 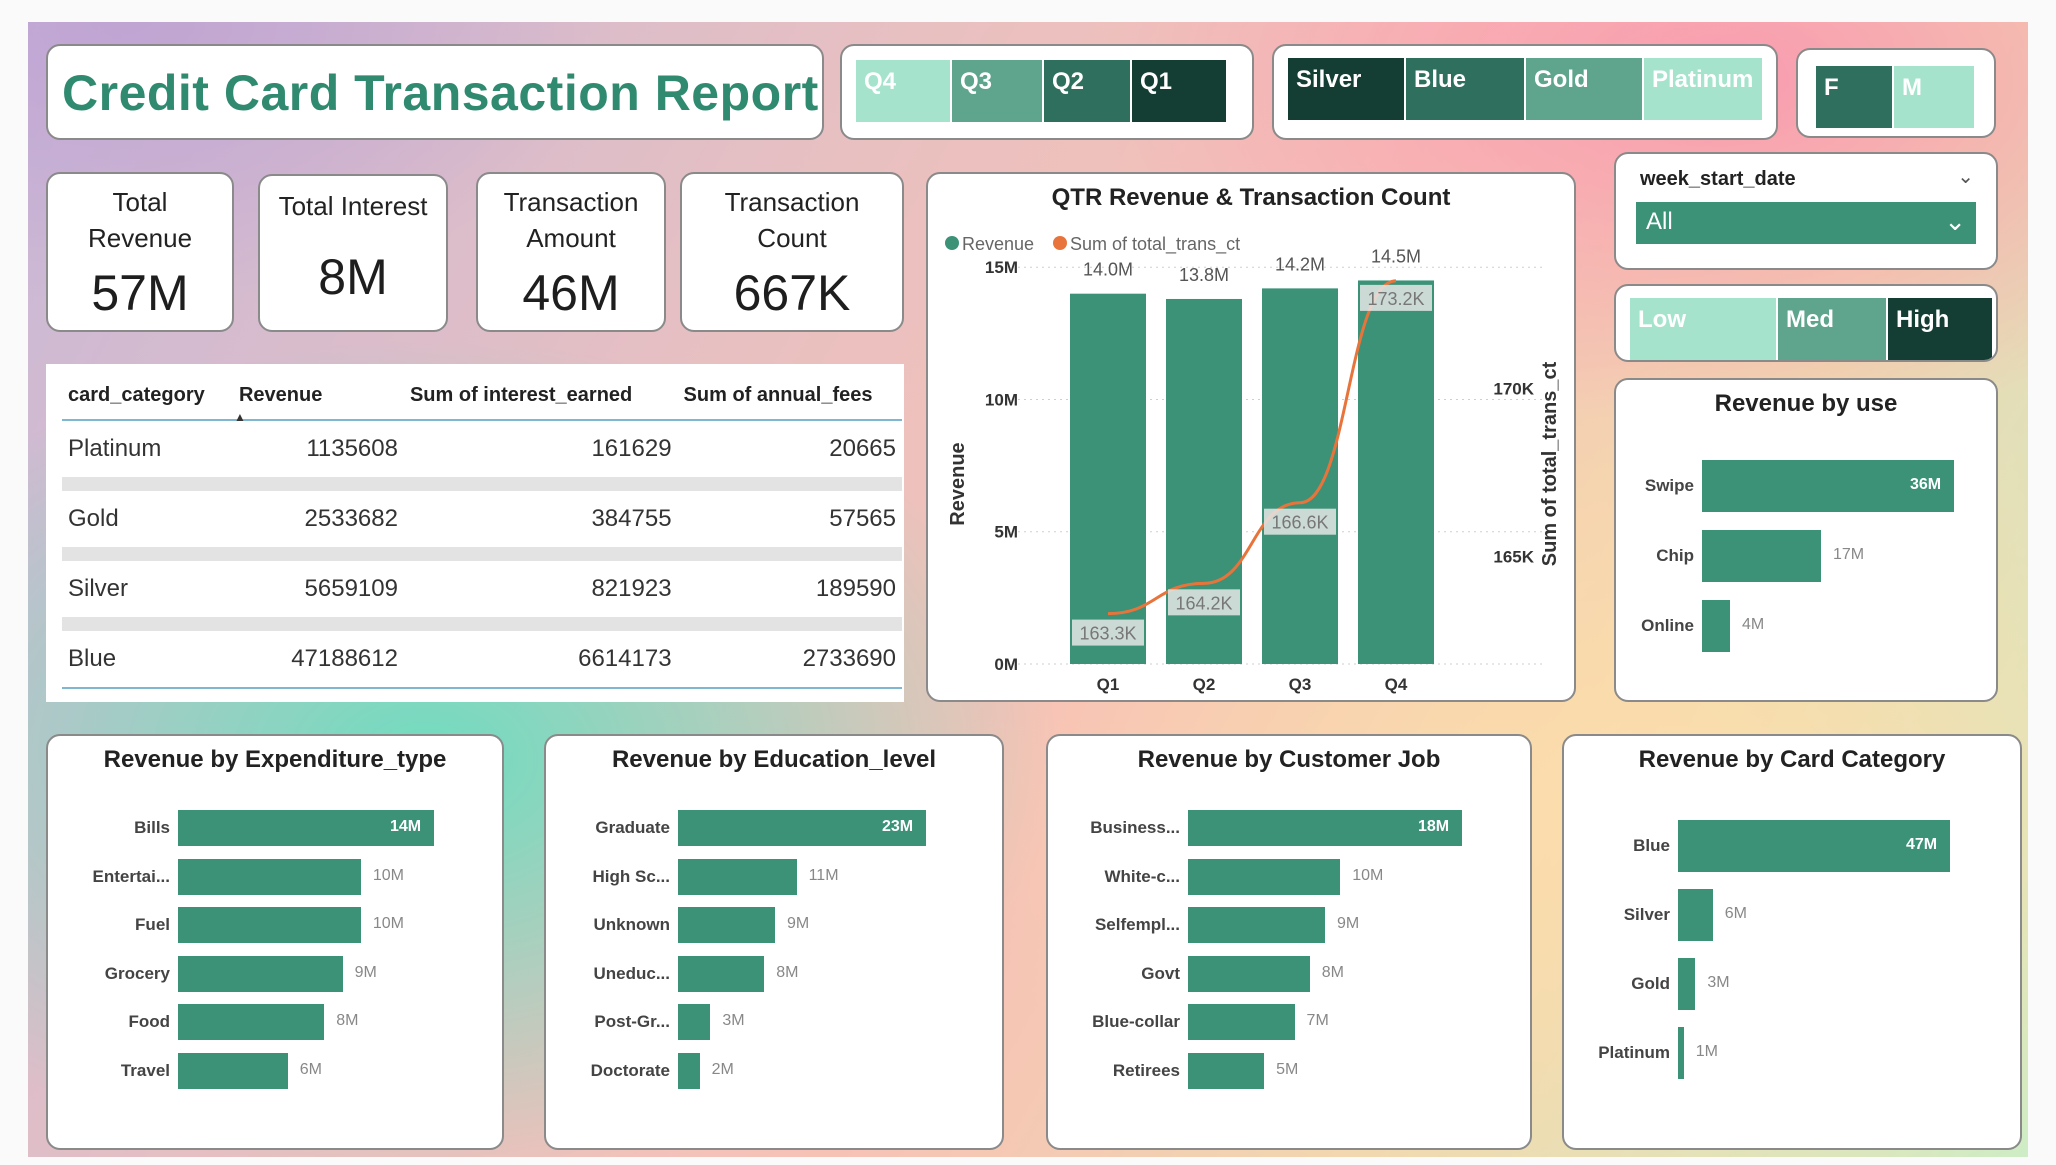 I want to click on bar-category-label: Blue, so click(x=1651, y=845).